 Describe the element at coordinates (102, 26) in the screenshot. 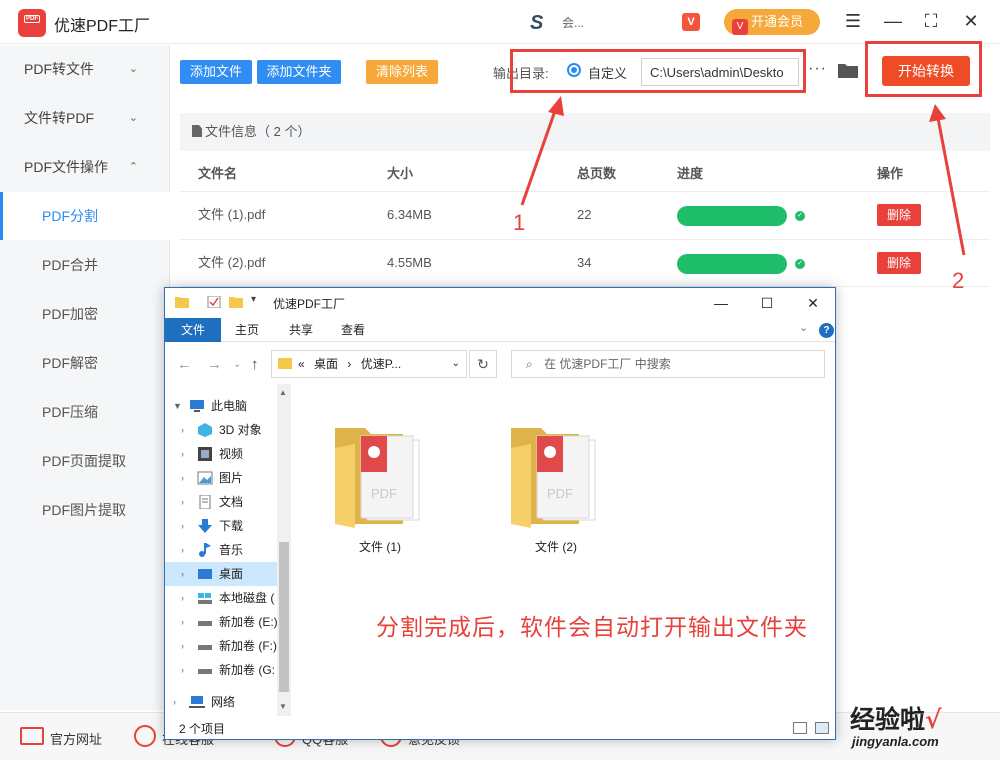

I see `app-title: 优速PDF工厂` at that location.